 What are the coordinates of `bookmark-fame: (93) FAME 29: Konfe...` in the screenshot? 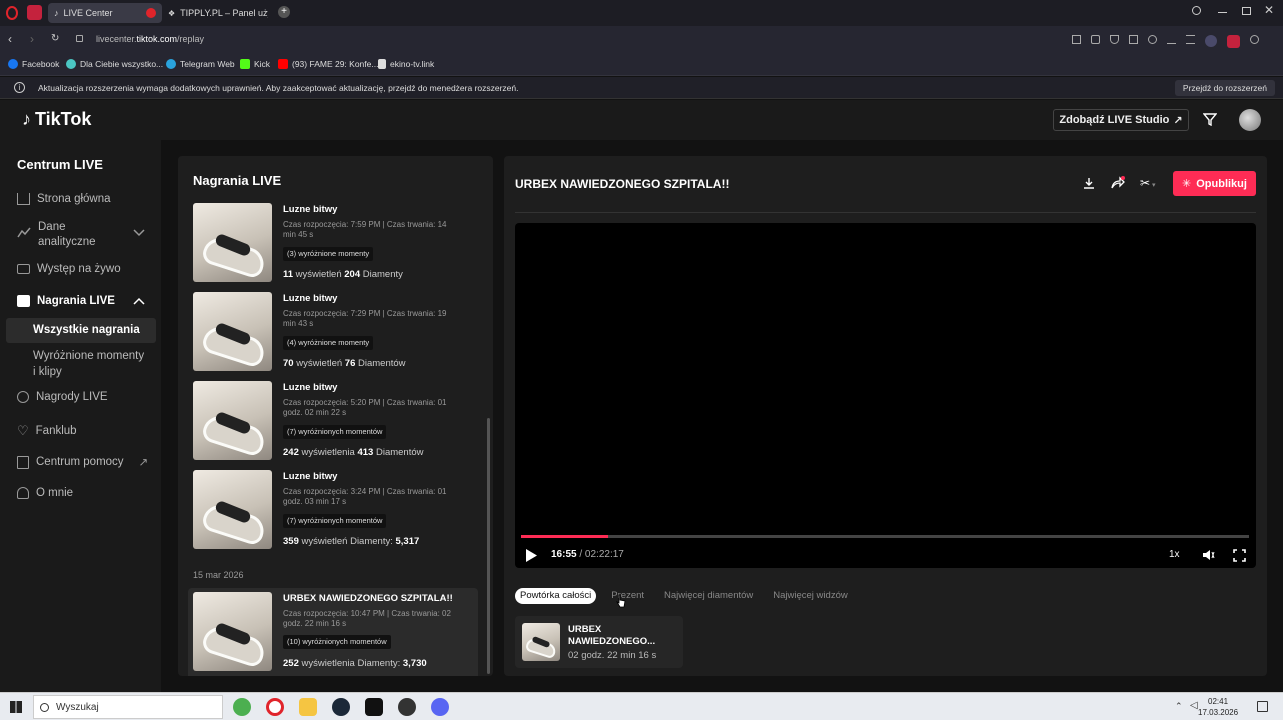 It's located at (328, 64).